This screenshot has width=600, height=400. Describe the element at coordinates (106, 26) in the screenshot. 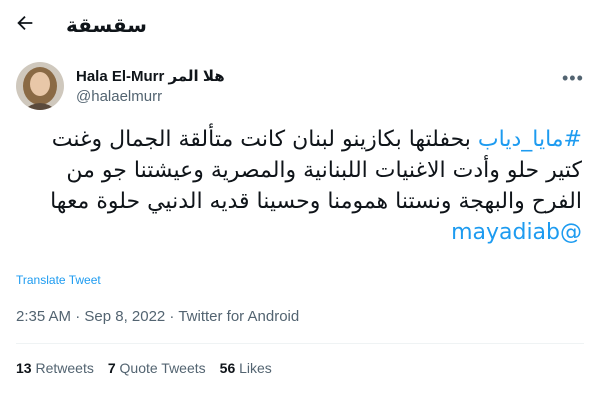

I see `page-title: سقسقة` at that location.